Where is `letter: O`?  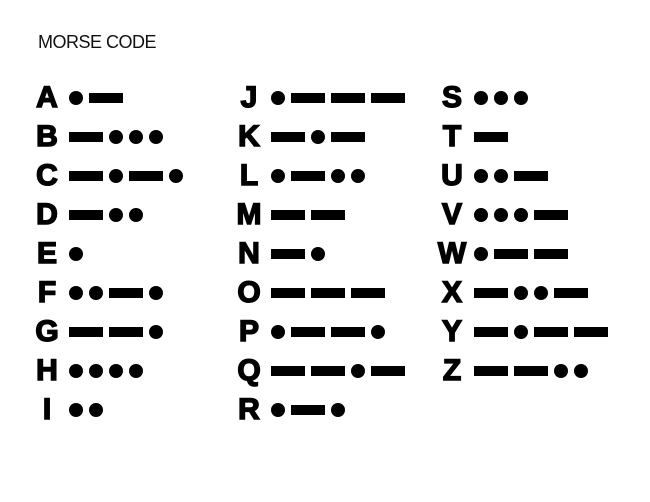 letter: O is located at coordinates (249, 292).